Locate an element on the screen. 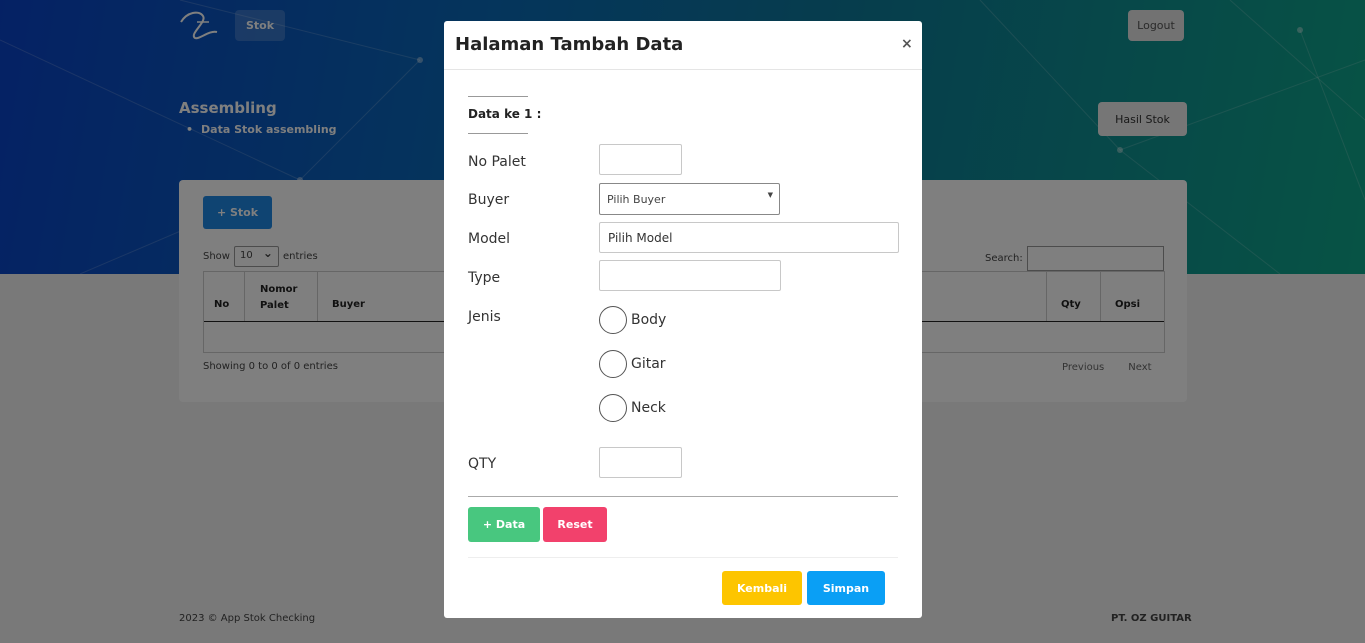  add-data-button: + Data is located at coordinates (504, 524).